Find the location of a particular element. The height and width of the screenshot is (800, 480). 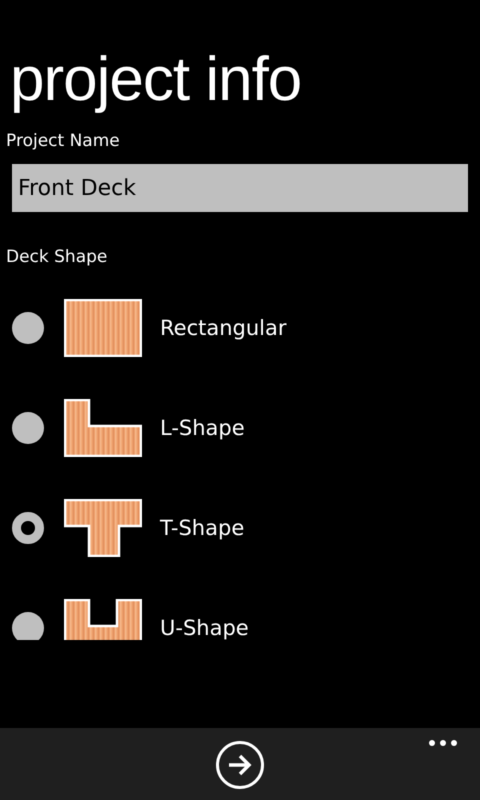

section-label: Deck Shape is located at coordinates (57, 257).